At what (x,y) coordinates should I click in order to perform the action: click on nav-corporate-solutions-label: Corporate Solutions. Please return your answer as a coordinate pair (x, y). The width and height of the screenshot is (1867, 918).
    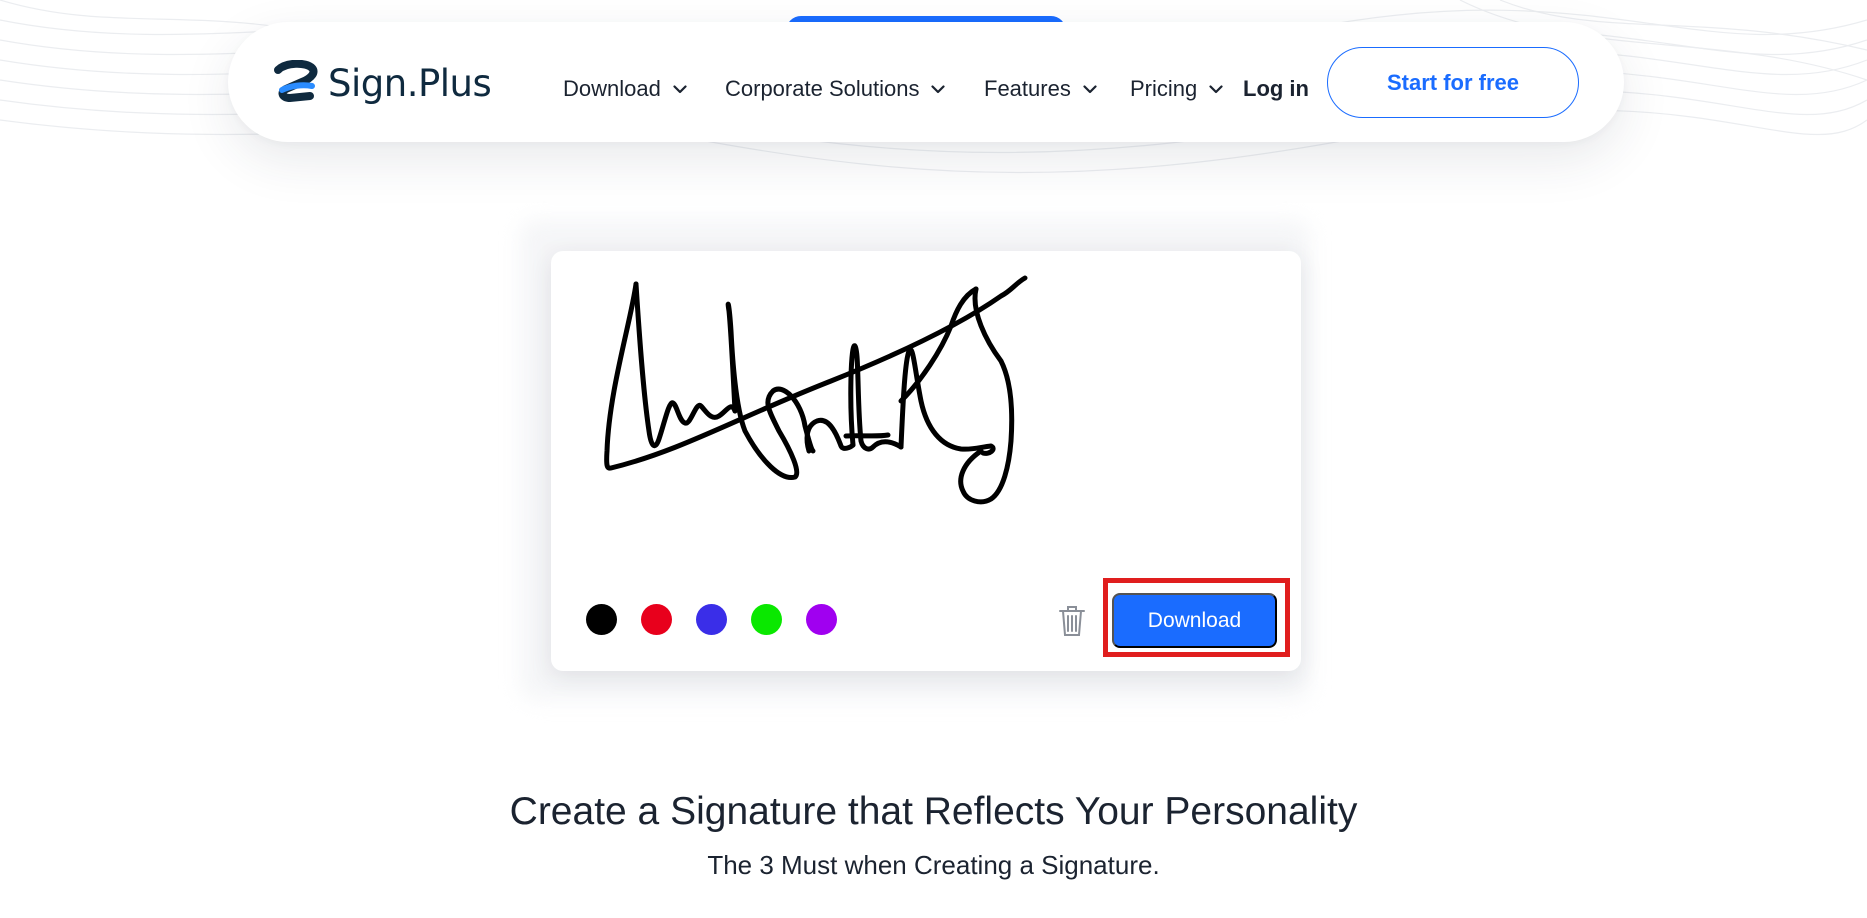
    Looking at the image, I should click on (822, 88).